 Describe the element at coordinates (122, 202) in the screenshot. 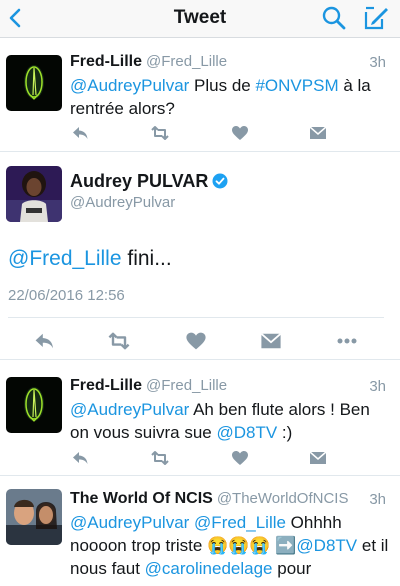

I see `author-handle: @AudreyPulvar` at that location.